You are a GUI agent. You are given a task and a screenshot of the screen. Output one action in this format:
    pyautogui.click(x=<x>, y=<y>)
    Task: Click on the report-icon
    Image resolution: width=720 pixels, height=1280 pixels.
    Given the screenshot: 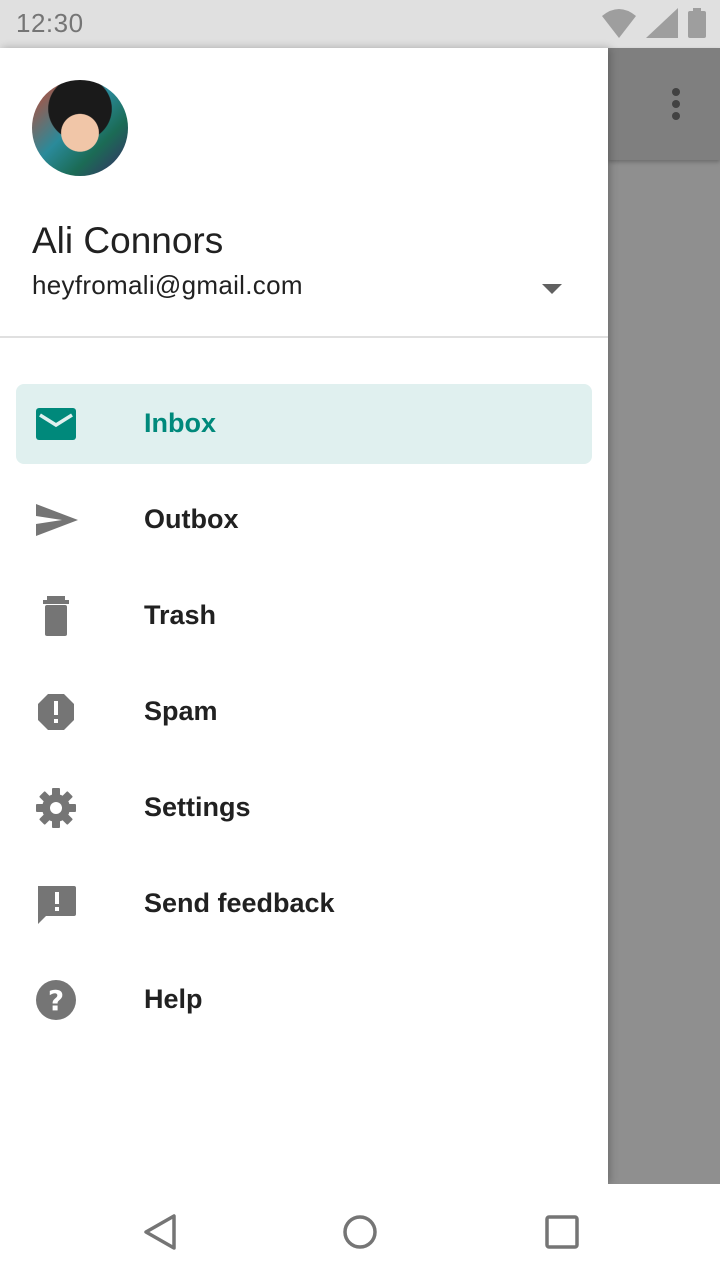 What is the action you would take?
    pyautogui.click(x=56, y=712)
    